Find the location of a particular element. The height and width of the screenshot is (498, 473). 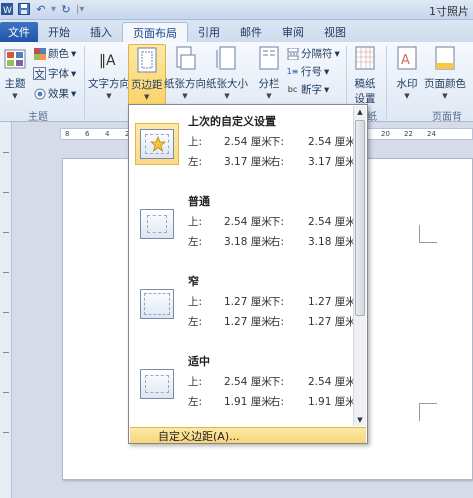

svg-text: W is located at coordinates (7, 10).